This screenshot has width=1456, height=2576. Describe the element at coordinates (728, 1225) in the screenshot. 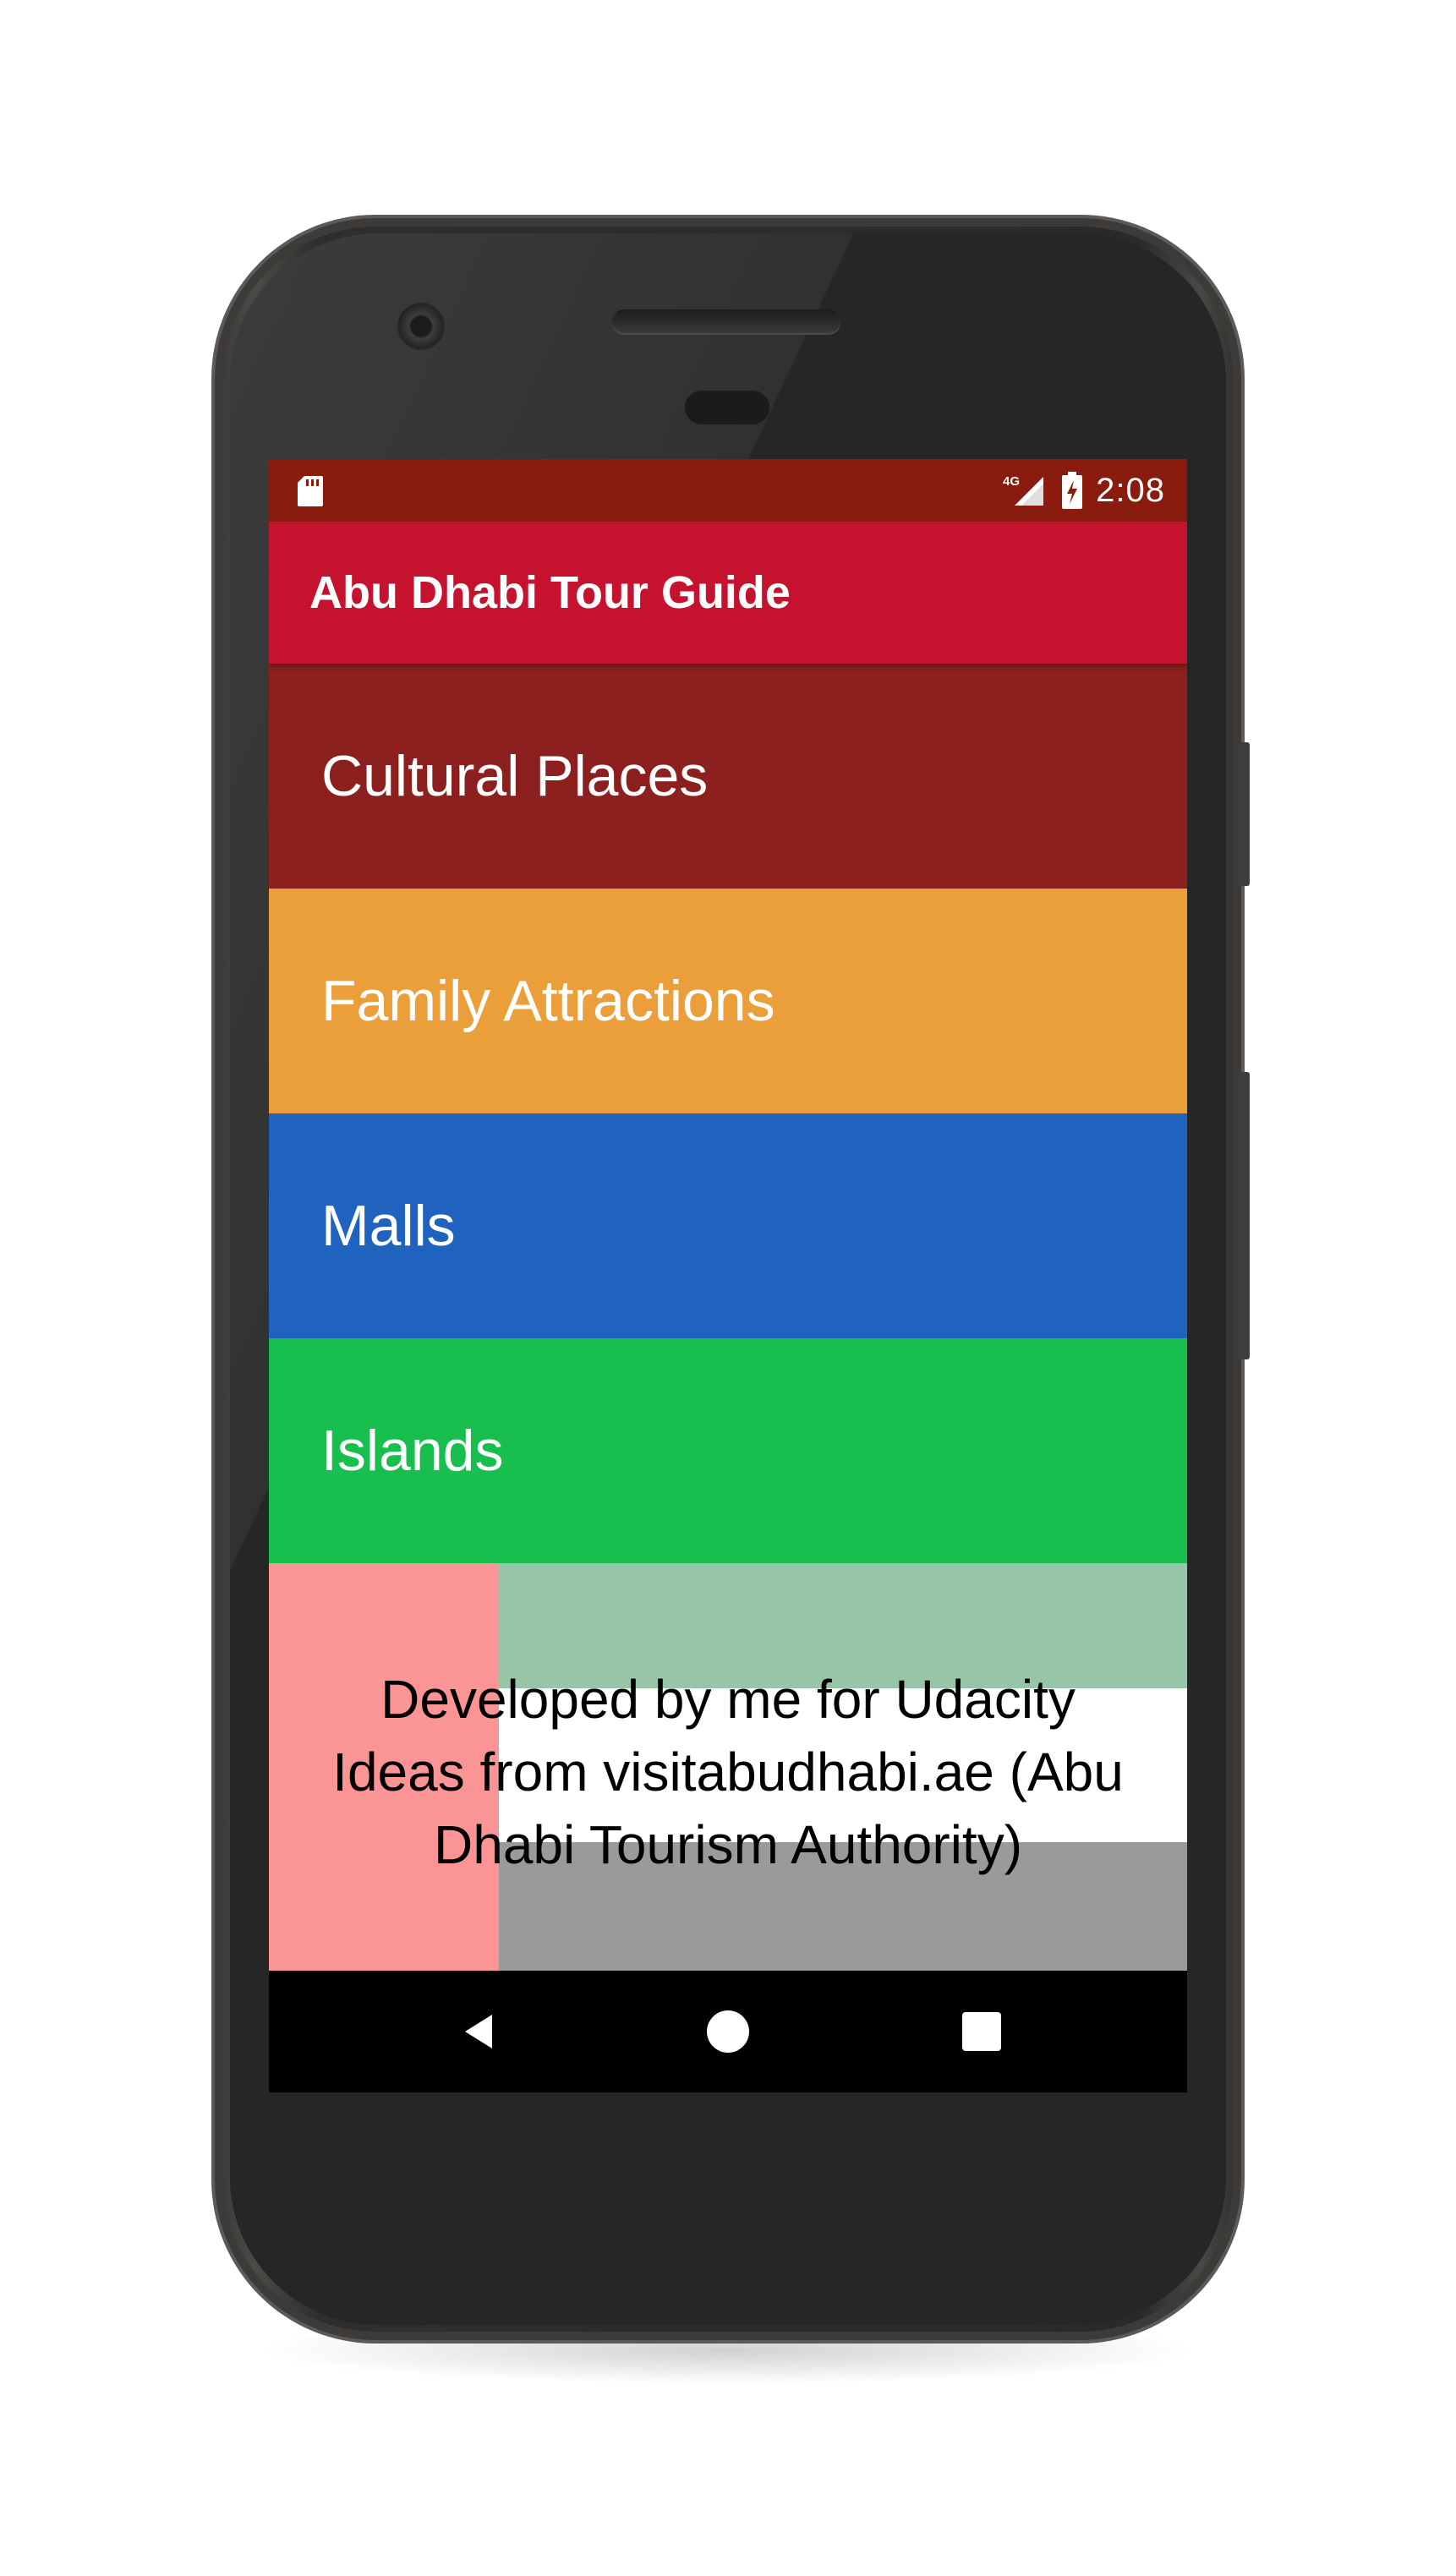

I see `category-malls: Malls` at that location.